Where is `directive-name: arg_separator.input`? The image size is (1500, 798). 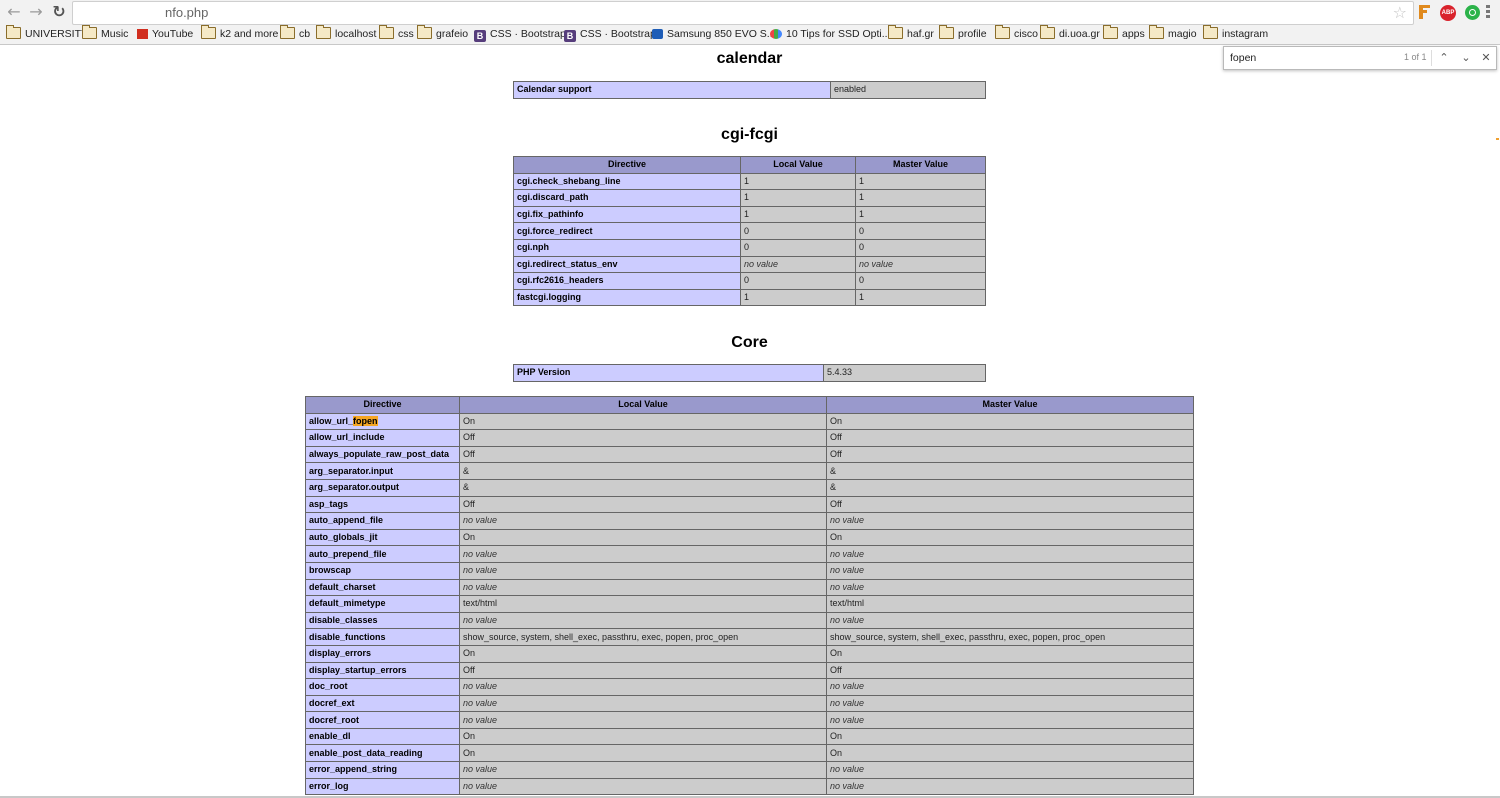
directive-name: arg_separator.input is located at coordinates (382, 471).